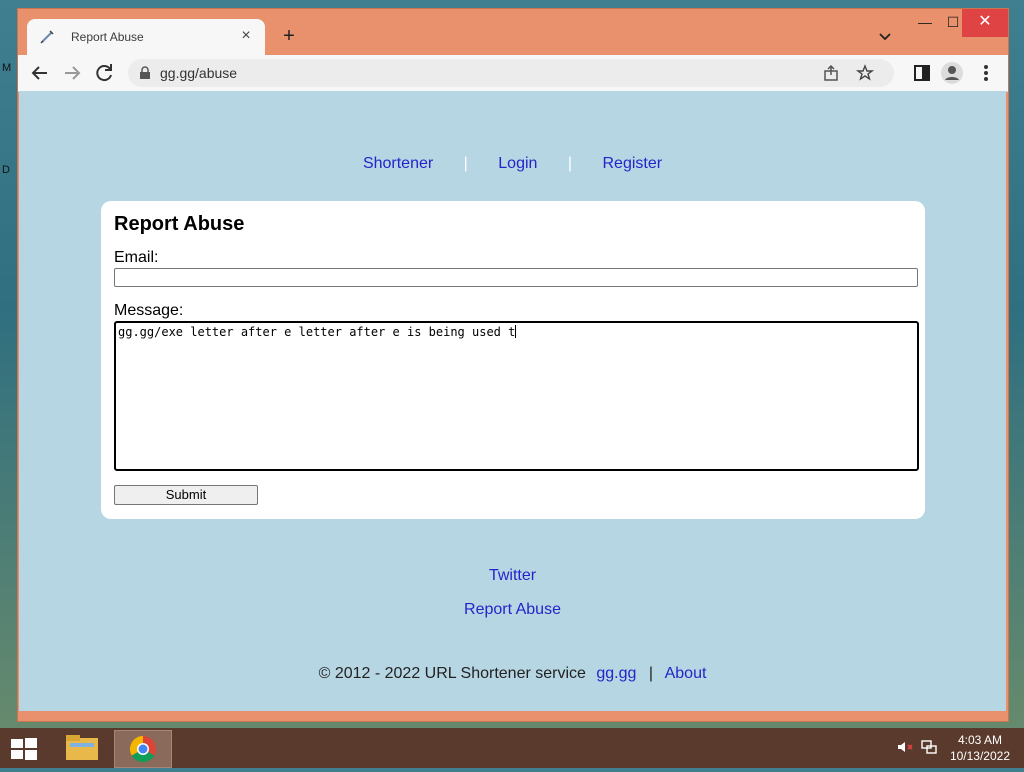 The image size is (1024, 772). I want to click on nav-link-register: Register, so click(632, 163).